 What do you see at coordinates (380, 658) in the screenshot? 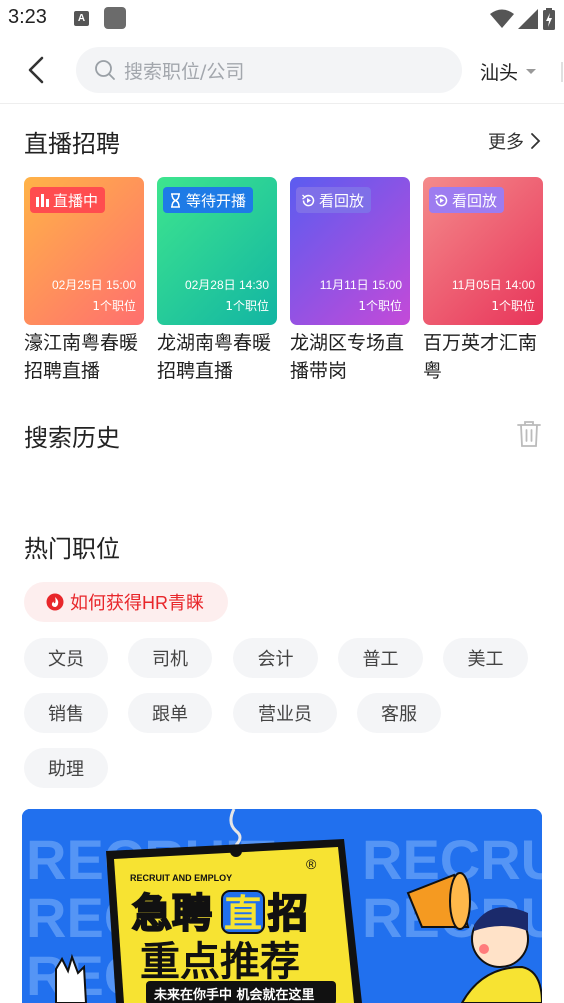
I see `job-tag: 普工` at bounding box center [380, 658].